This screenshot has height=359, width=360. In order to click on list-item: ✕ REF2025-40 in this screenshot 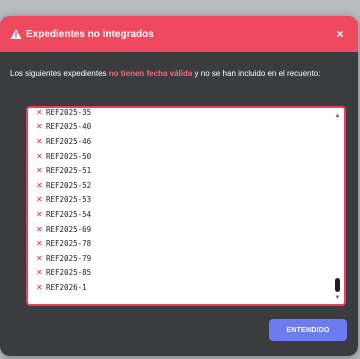, I will do `click(179, 127)`.